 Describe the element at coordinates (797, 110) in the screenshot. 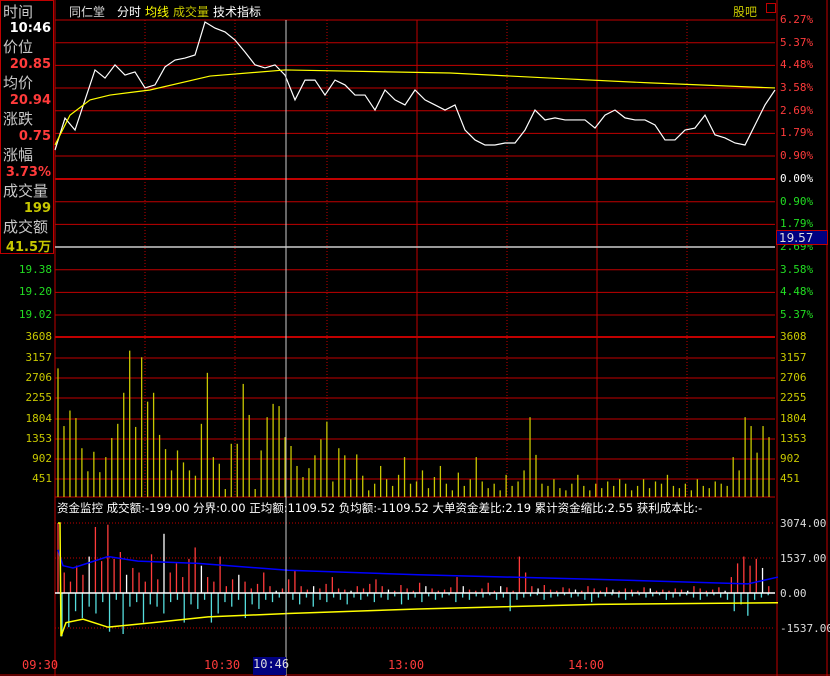

I see `price-axis-label: 2.69%` at that location.